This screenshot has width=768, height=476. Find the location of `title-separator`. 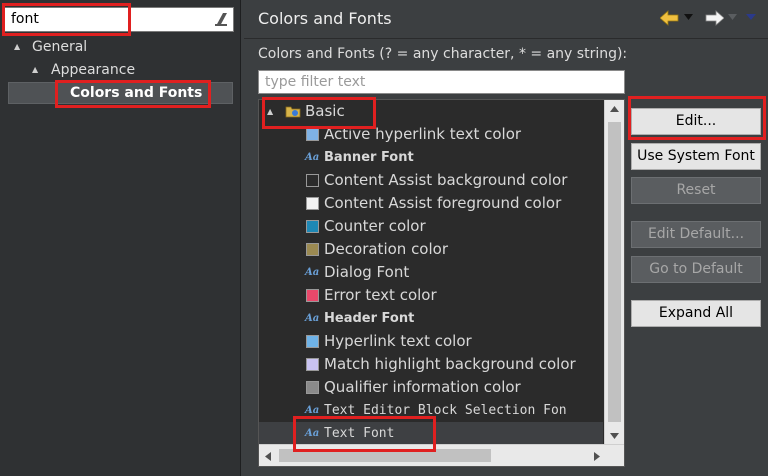

title-separator is located at coordinates (506, 38).